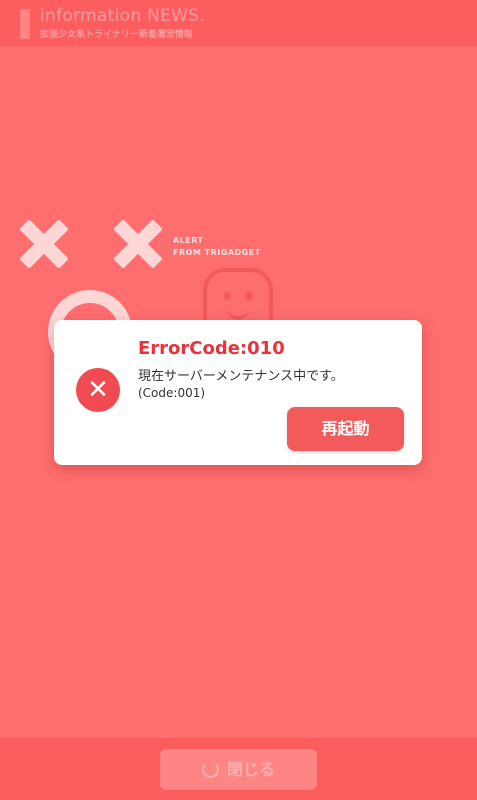 The height and width of the screenshot is (800, 477). What do you see at coordinates (25, 24) in the screenshot?
I see `header-accent-bar` at bounding box center [25, 24].